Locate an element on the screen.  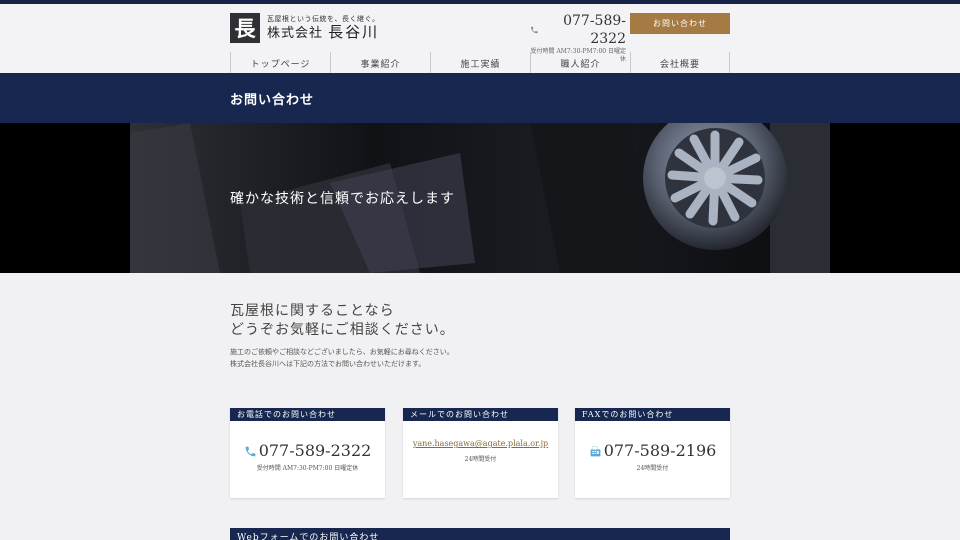
nav-item-top: トップページ is located at coordinates (280, 63).